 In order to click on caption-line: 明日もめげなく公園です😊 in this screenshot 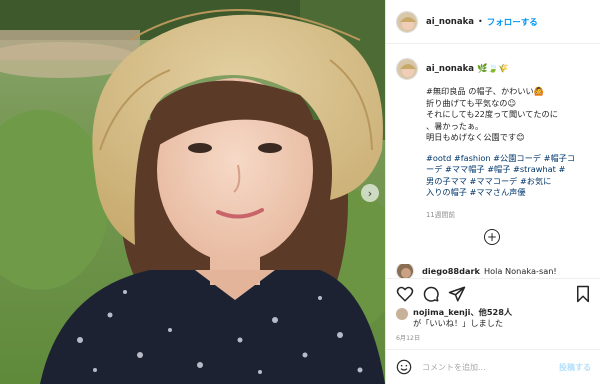, I will do `click(475, 137)`.